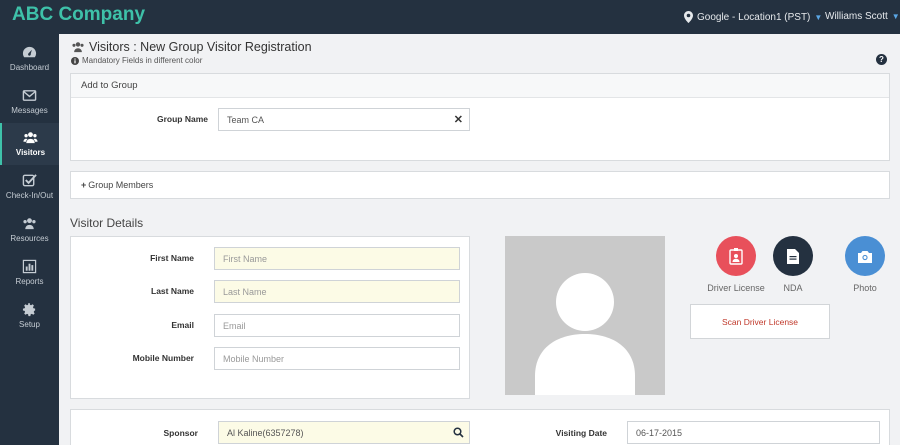  Describe the element at coordinates (865, 288) in the screenshot. I see `photo-label: Photo` at that location.